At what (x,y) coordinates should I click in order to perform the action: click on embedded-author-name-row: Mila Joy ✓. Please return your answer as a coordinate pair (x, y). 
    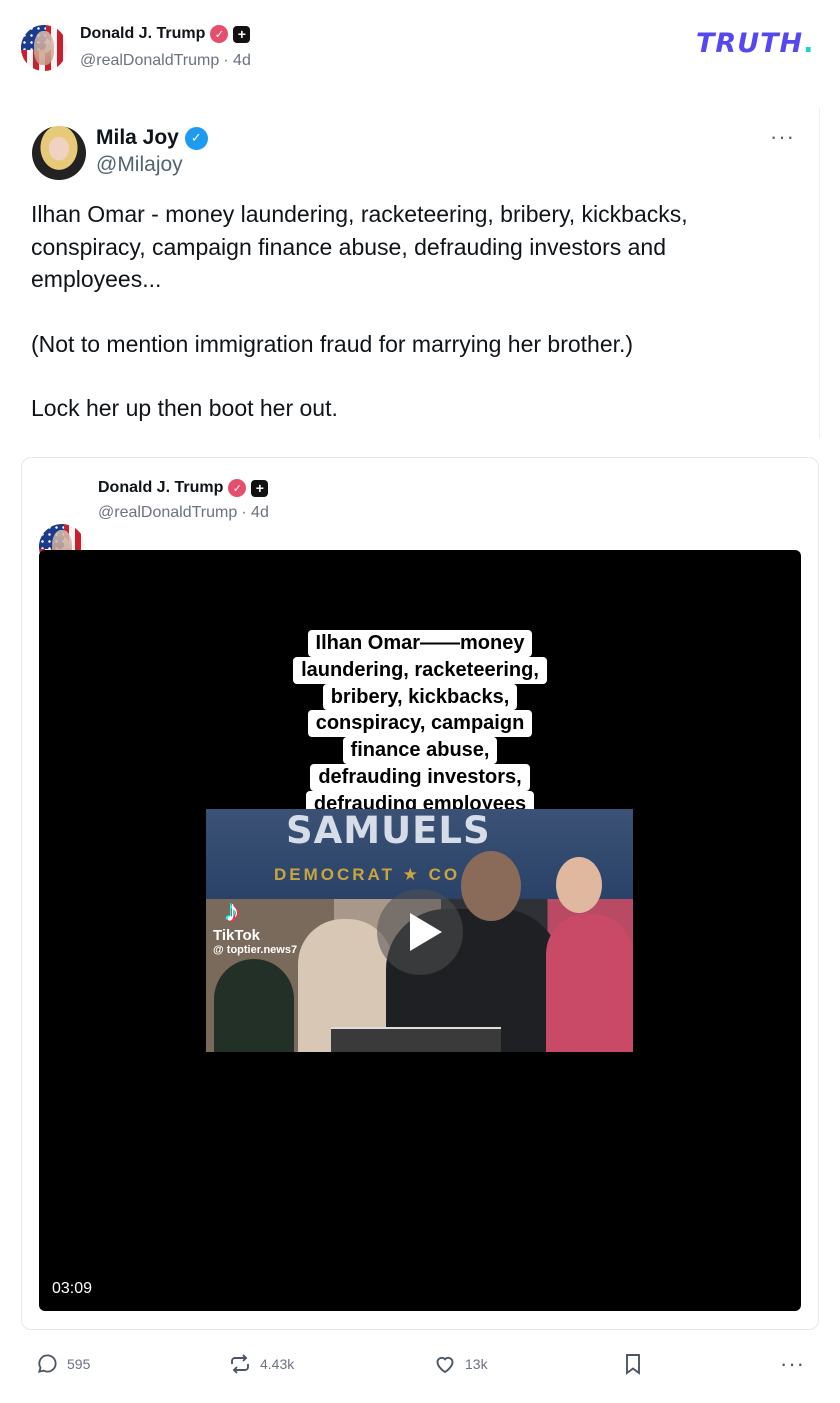
    Looking at the image, I should click on (152, 138).